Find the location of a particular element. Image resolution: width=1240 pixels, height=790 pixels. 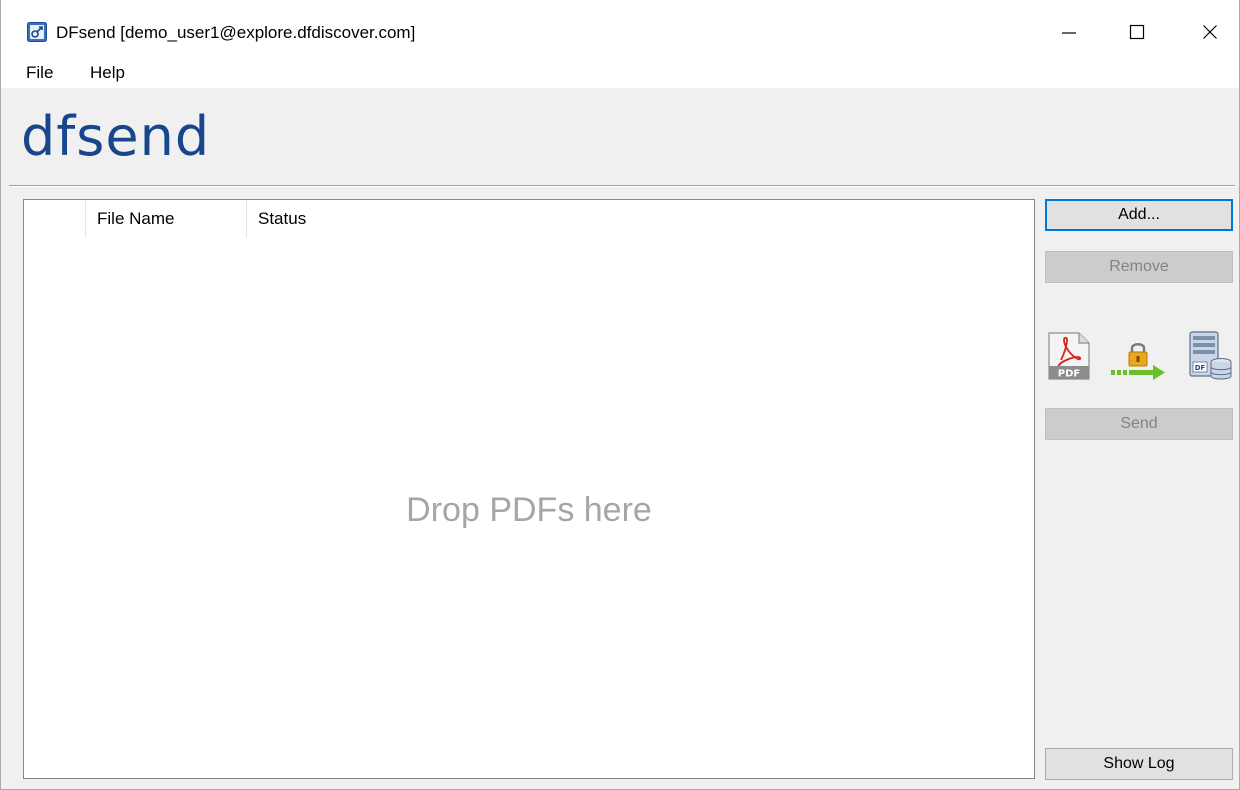

dfdiscover-server-icon: DF is located at coordinates (1210, 355).